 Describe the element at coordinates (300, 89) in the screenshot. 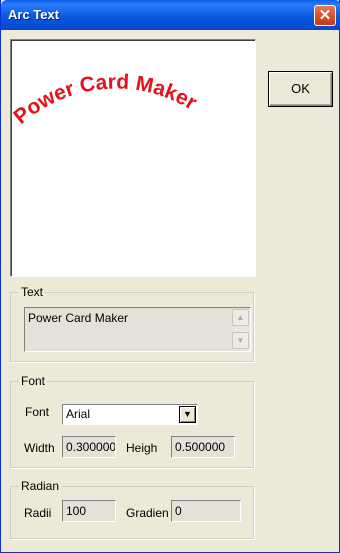

I see `ok-button: OK` at that location.